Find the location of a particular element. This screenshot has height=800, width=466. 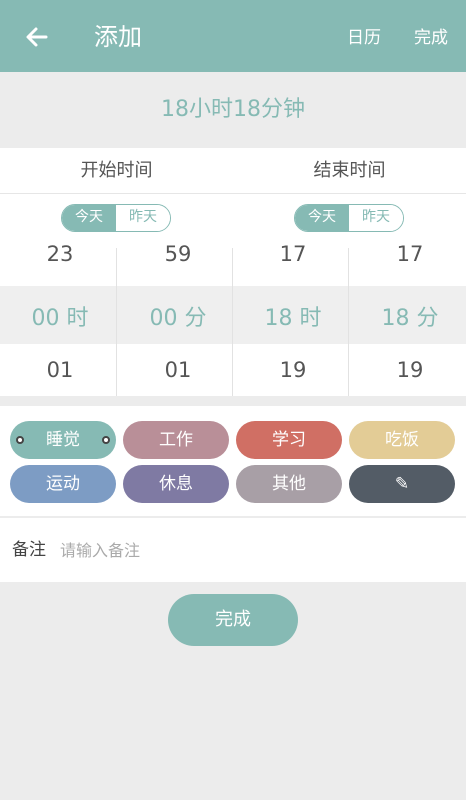

start-today-option: 今天 is located at coordinates (89, 218).